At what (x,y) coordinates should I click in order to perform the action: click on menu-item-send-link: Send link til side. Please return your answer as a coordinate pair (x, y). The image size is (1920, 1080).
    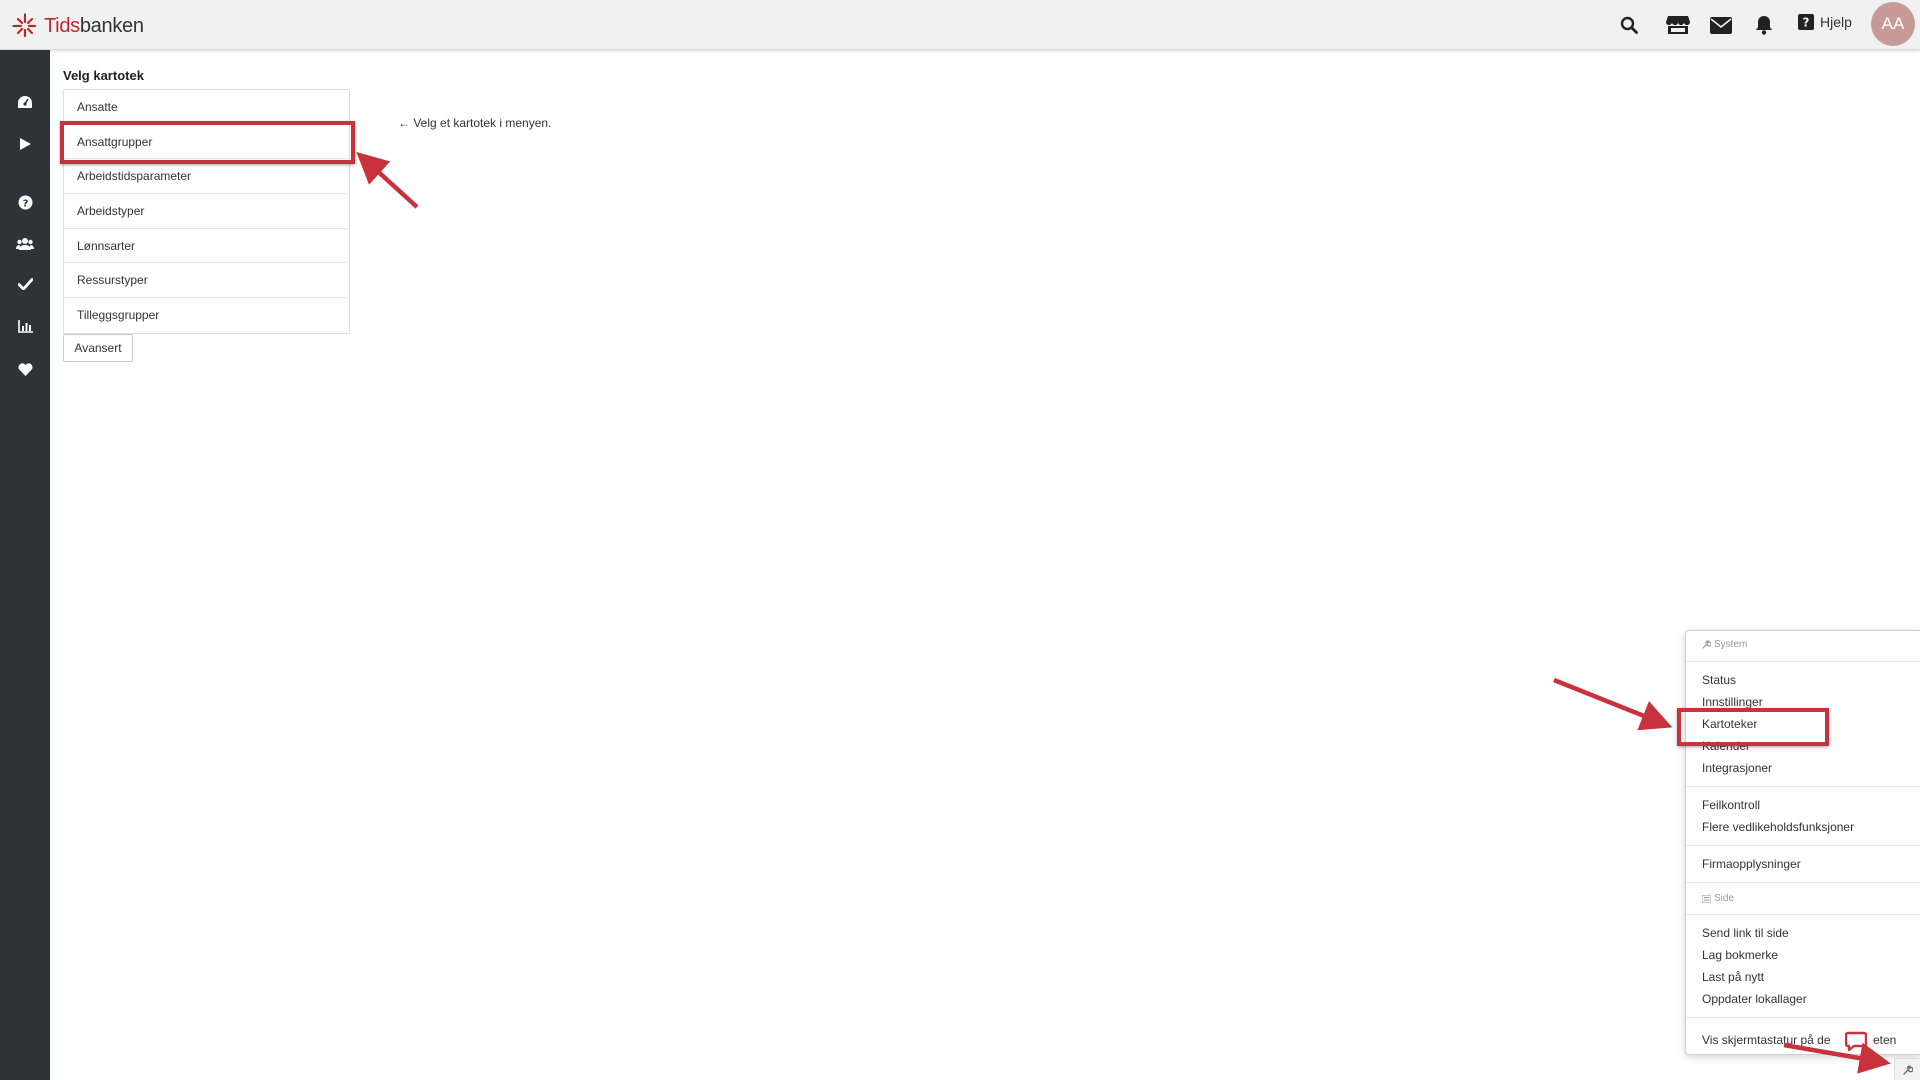
    Looking at the image, I should click on (1745, 933).